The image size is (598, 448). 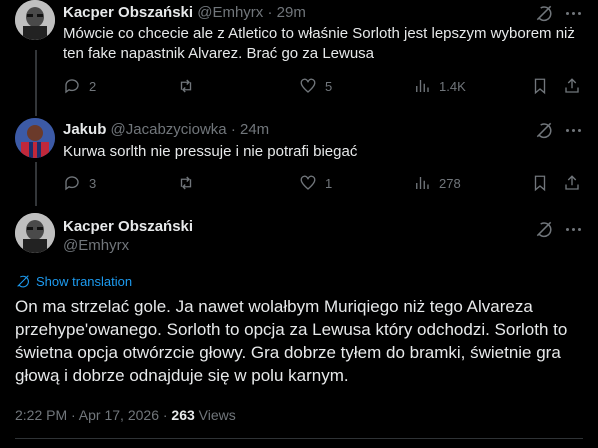 I want to click on reply-count: 2, so click(x=93, y=86).